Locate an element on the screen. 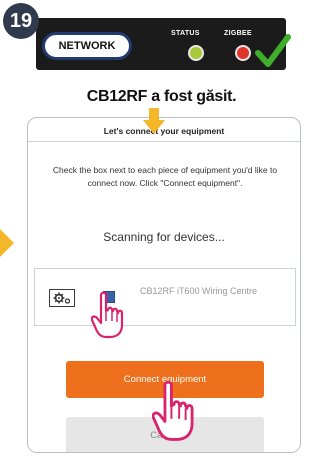 The image size is (323, 459). status-led is located at coordinates (196, 53).